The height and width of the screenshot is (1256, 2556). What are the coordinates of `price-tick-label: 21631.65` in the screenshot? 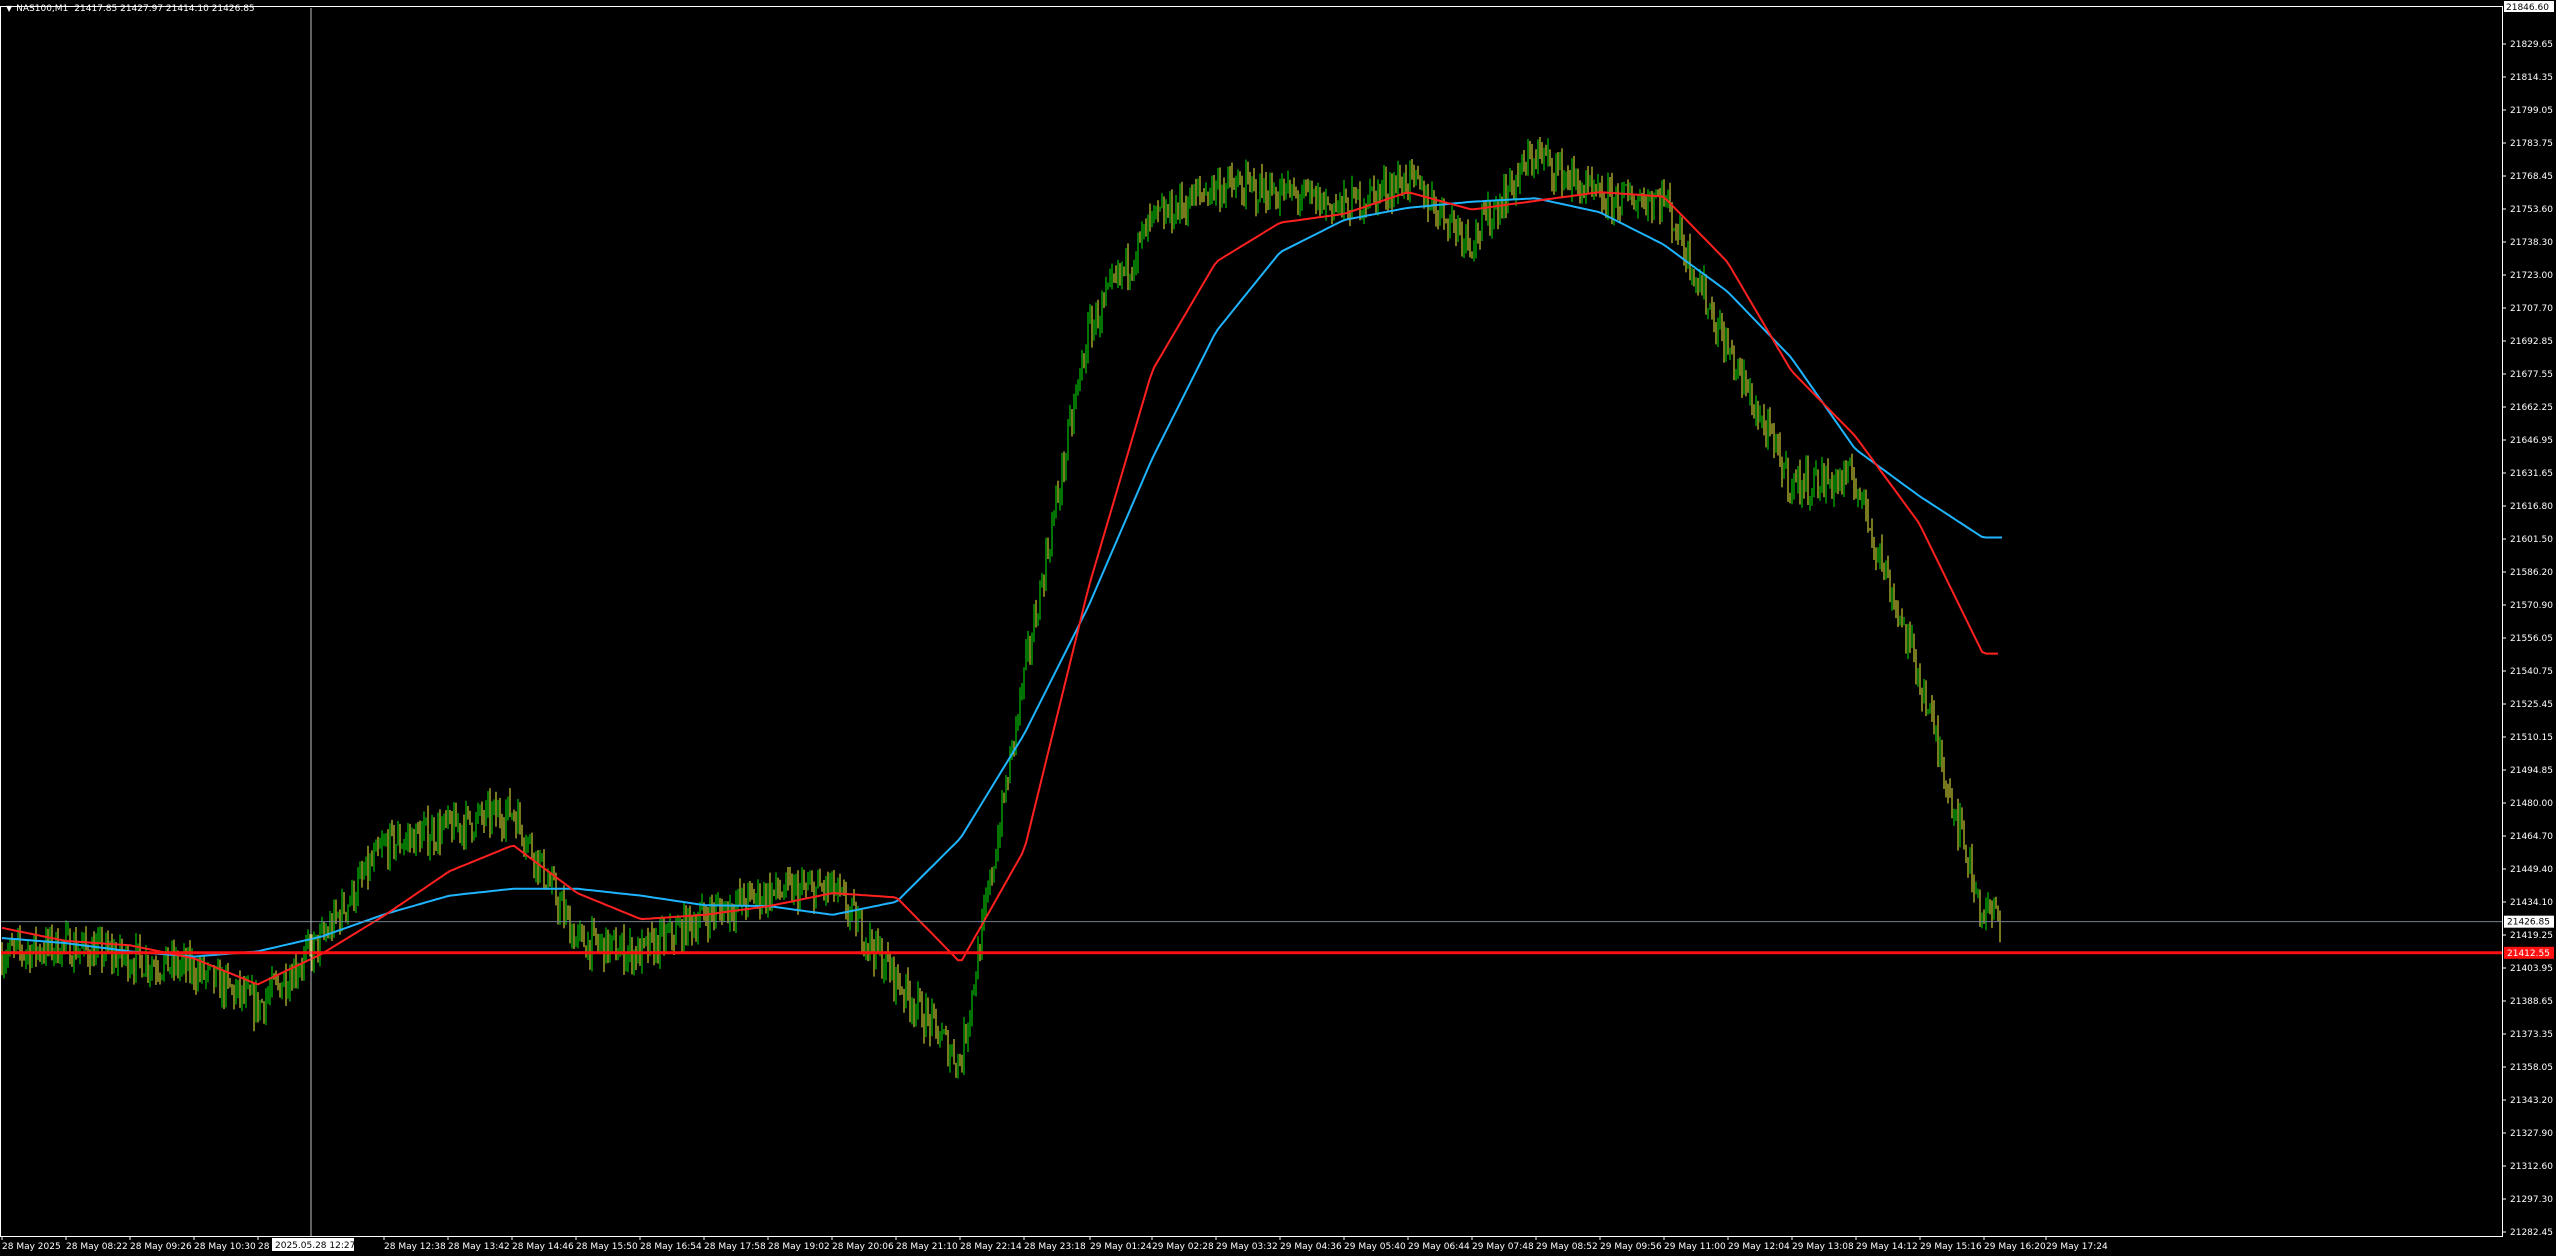 It's located at (2531, 474).